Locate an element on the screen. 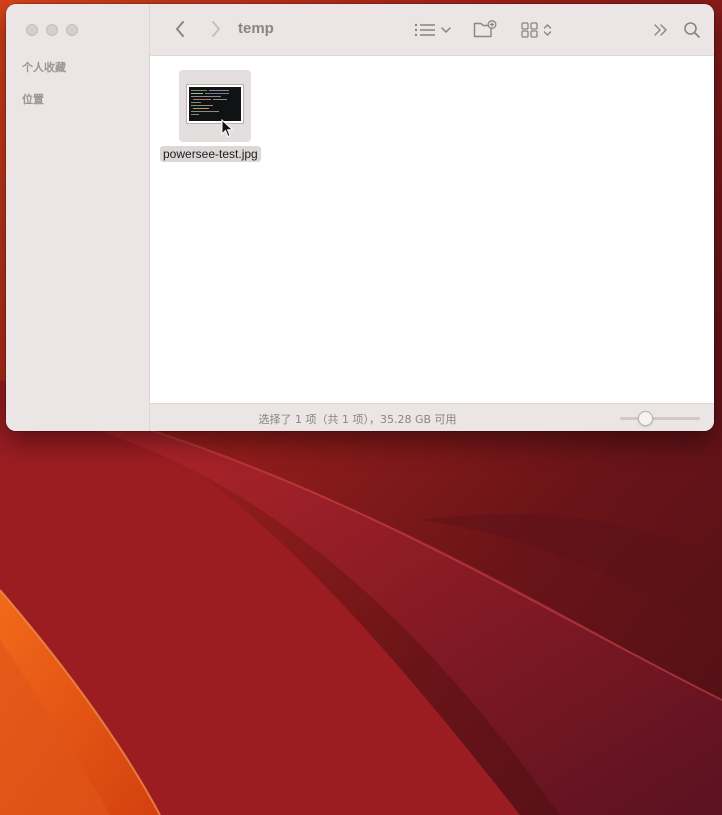 Image resolution: width=722 pixels, height=815 pixels. sidebar: 个人收藏 位置 is located at coordinates (78, 217).